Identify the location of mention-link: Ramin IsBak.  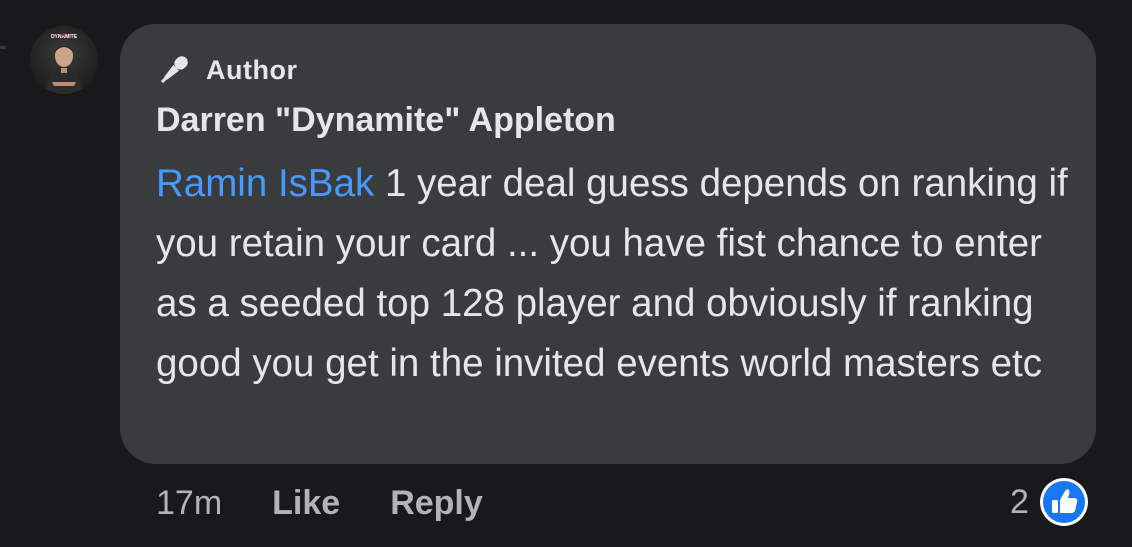
(265, 183).